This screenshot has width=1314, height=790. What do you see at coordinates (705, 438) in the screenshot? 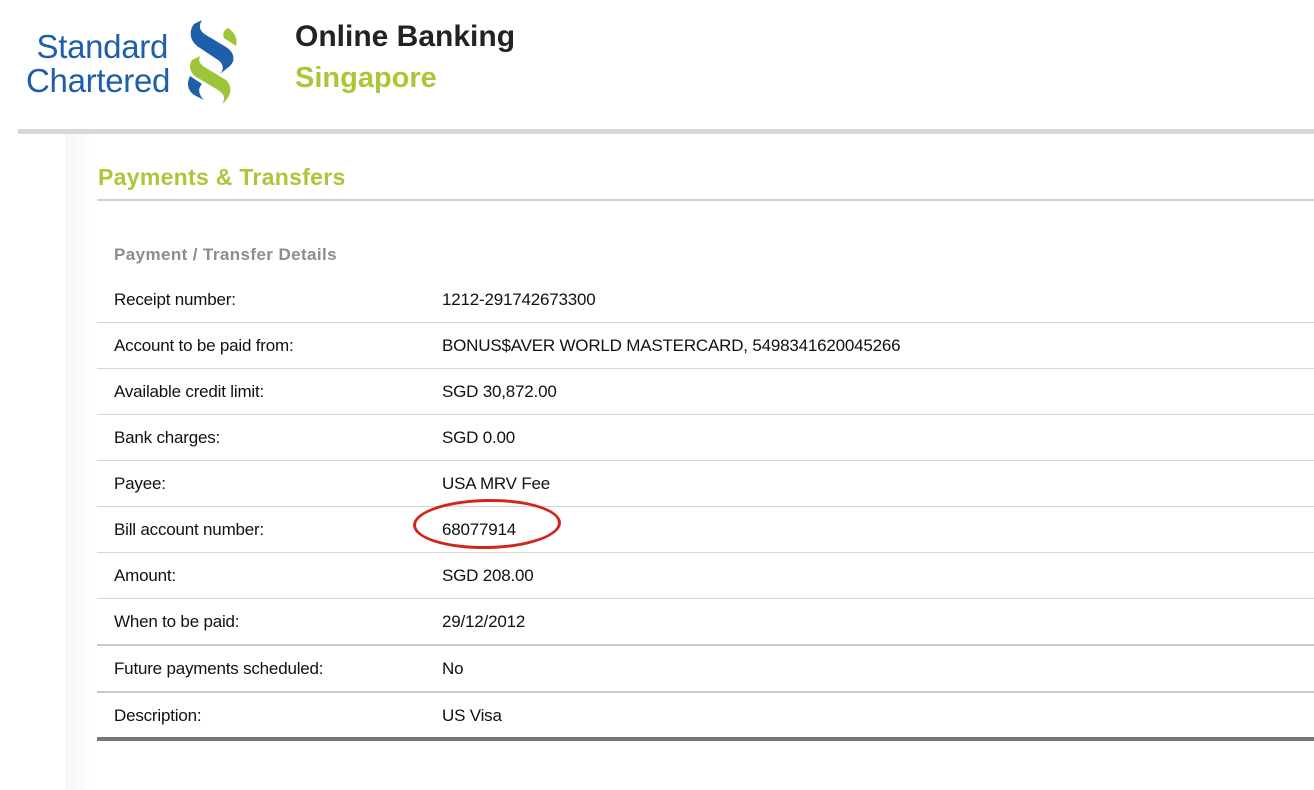
I see `detail-row-bank-charges: Bank charges: SGD 0.00` at bounding box center [705, 438].